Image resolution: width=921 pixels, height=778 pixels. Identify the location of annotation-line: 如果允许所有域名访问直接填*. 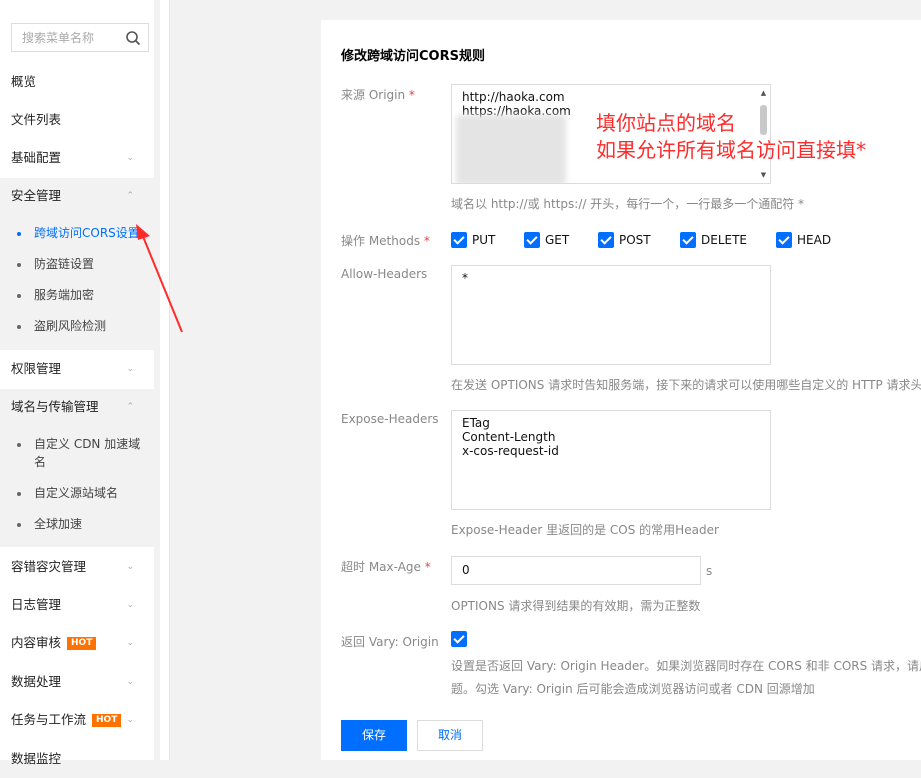
(731, 150).